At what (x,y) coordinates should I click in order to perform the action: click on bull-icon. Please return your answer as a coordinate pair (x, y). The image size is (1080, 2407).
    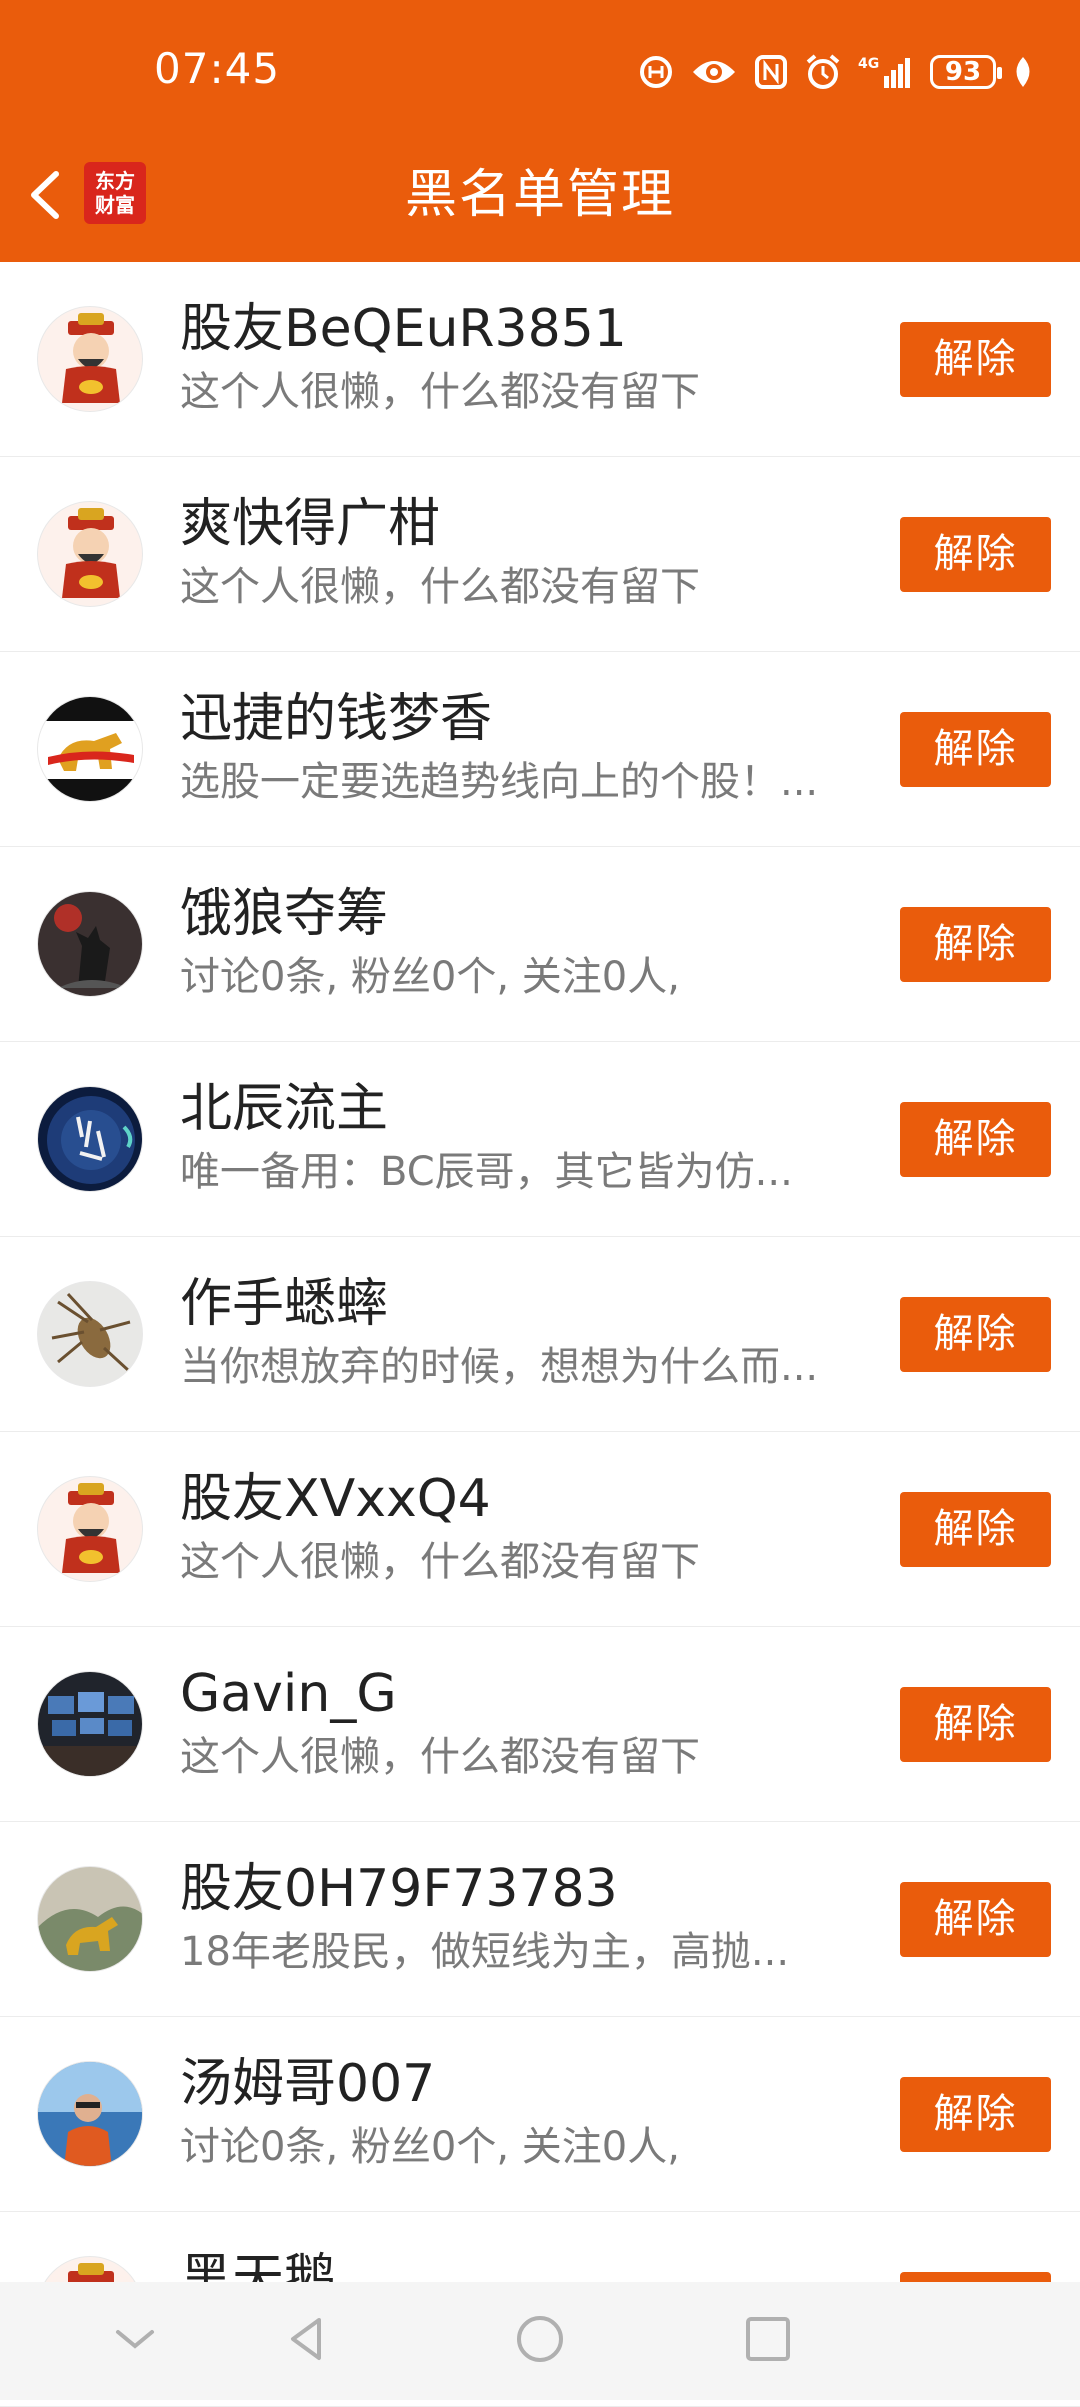
    Looking at the image, I should click on (90, 749).